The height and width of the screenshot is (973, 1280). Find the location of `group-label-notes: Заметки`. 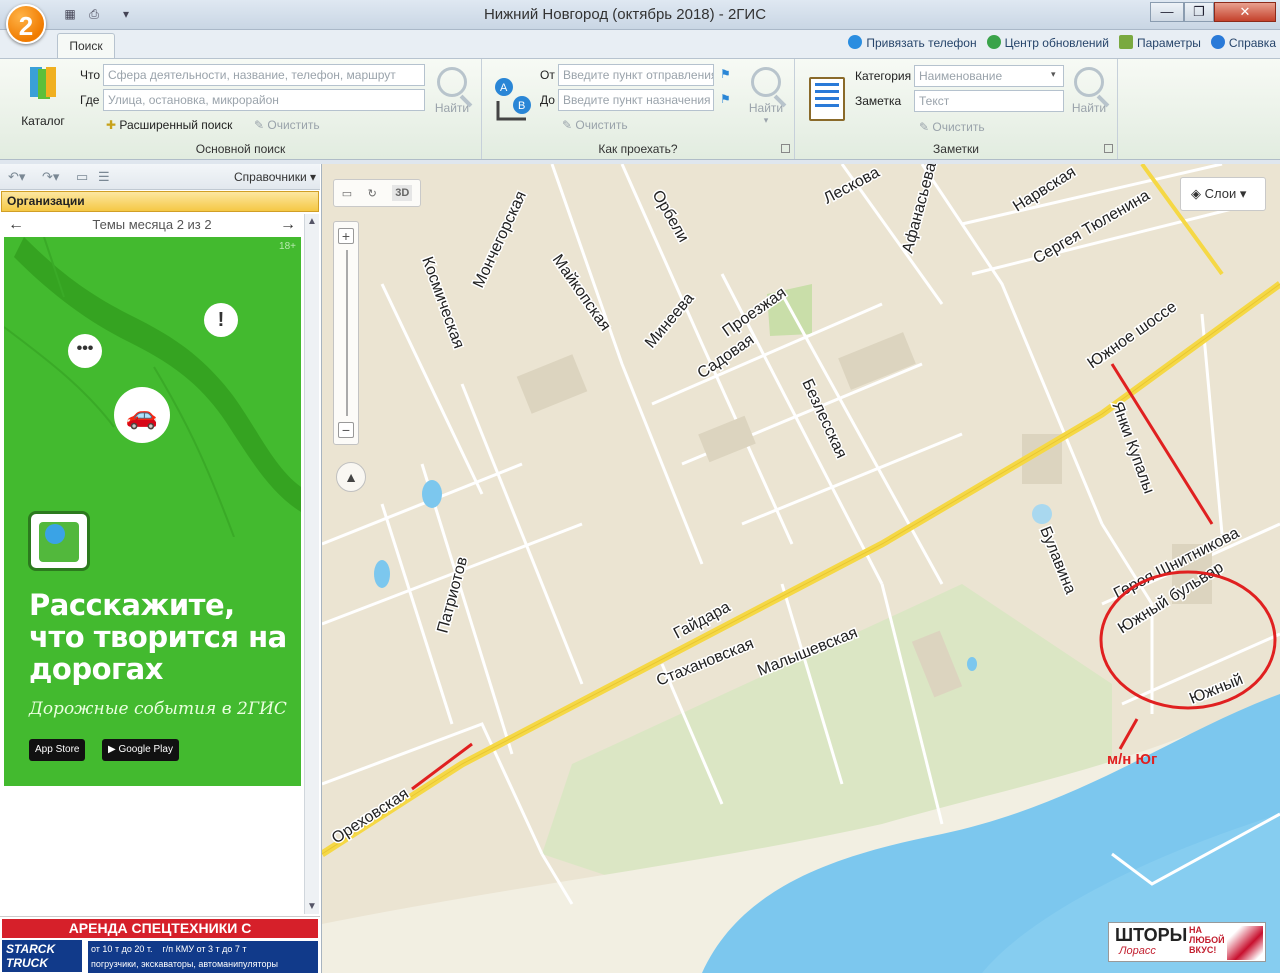

group-label-notes: Заметки is located at coordinates (956, 149).